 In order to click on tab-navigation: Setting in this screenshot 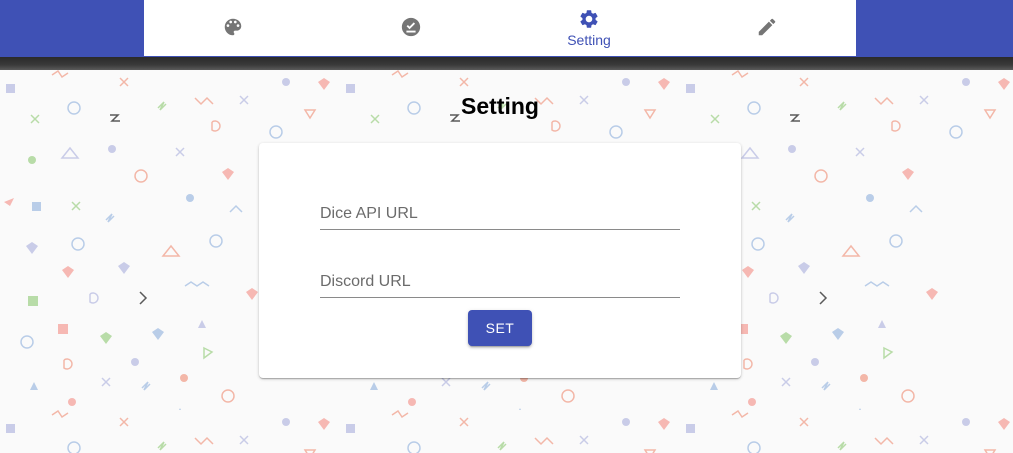, I will do `click(500, 28)`.